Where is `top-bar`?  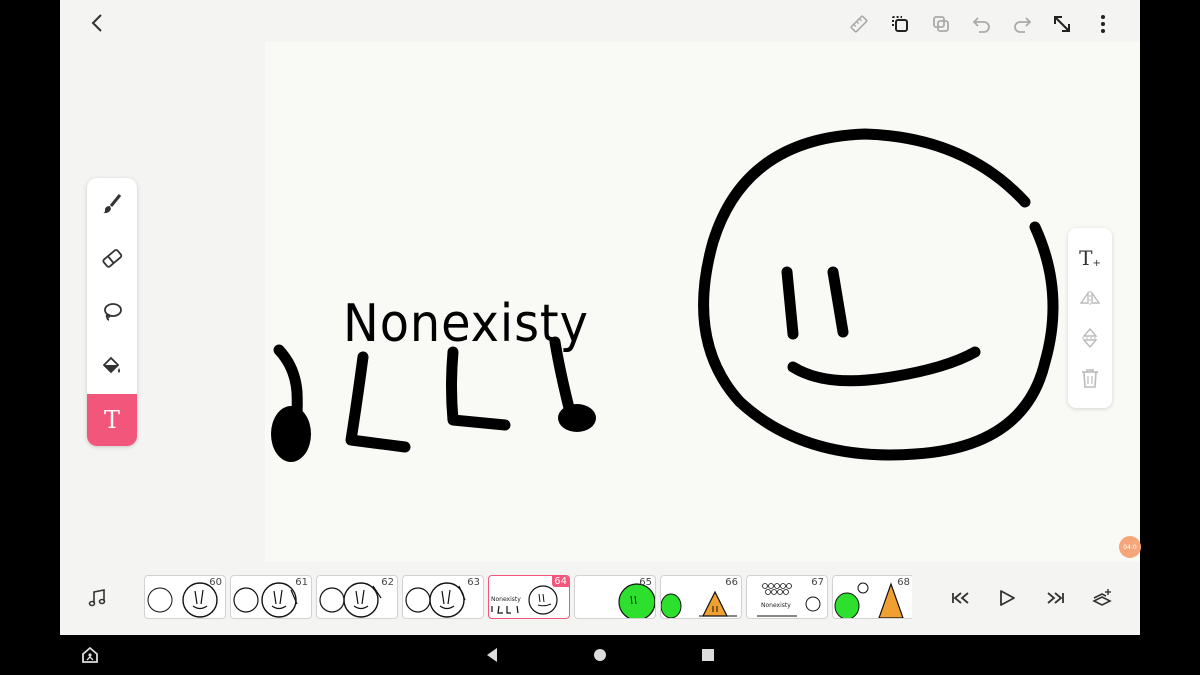 top-bar is located at coordinates (600, 23).